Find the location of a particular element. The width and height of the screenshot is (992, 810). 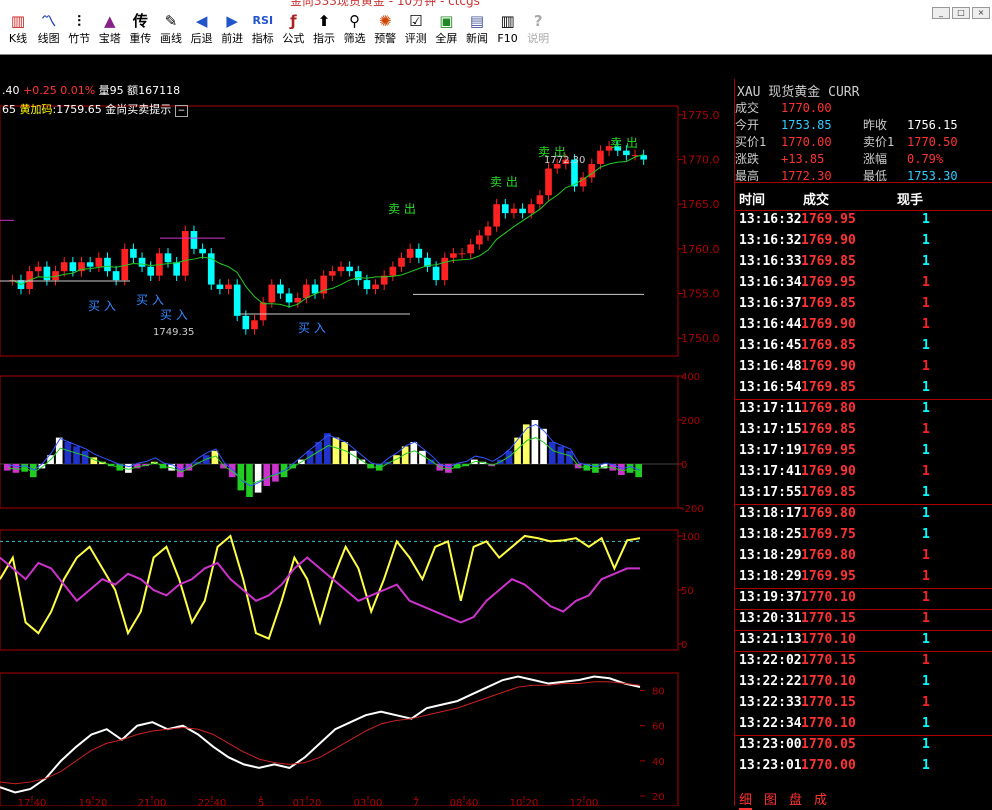

trade-row: 13:16:33 1769.85 1 is located at coordinates (864, 264).